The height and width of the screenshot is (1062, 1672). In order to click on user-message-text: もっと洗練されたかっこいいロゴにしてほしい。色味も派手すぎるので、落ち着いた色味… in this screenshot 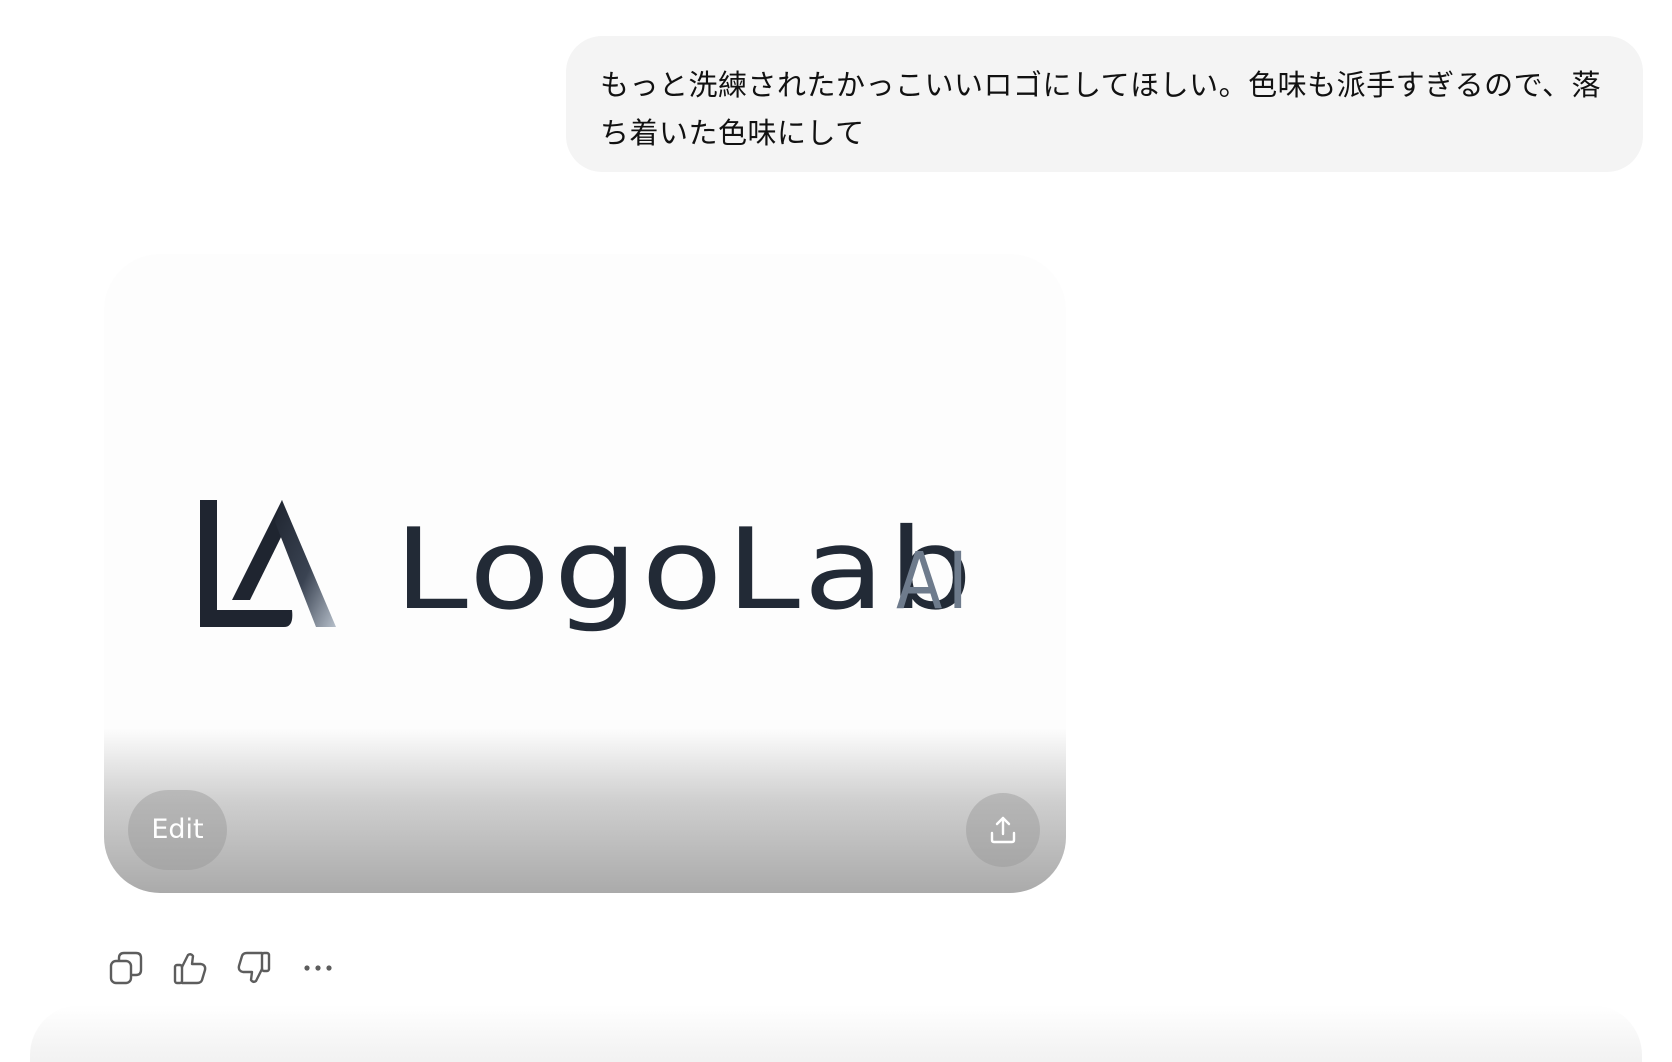, I will do `click(1100, 109)`.